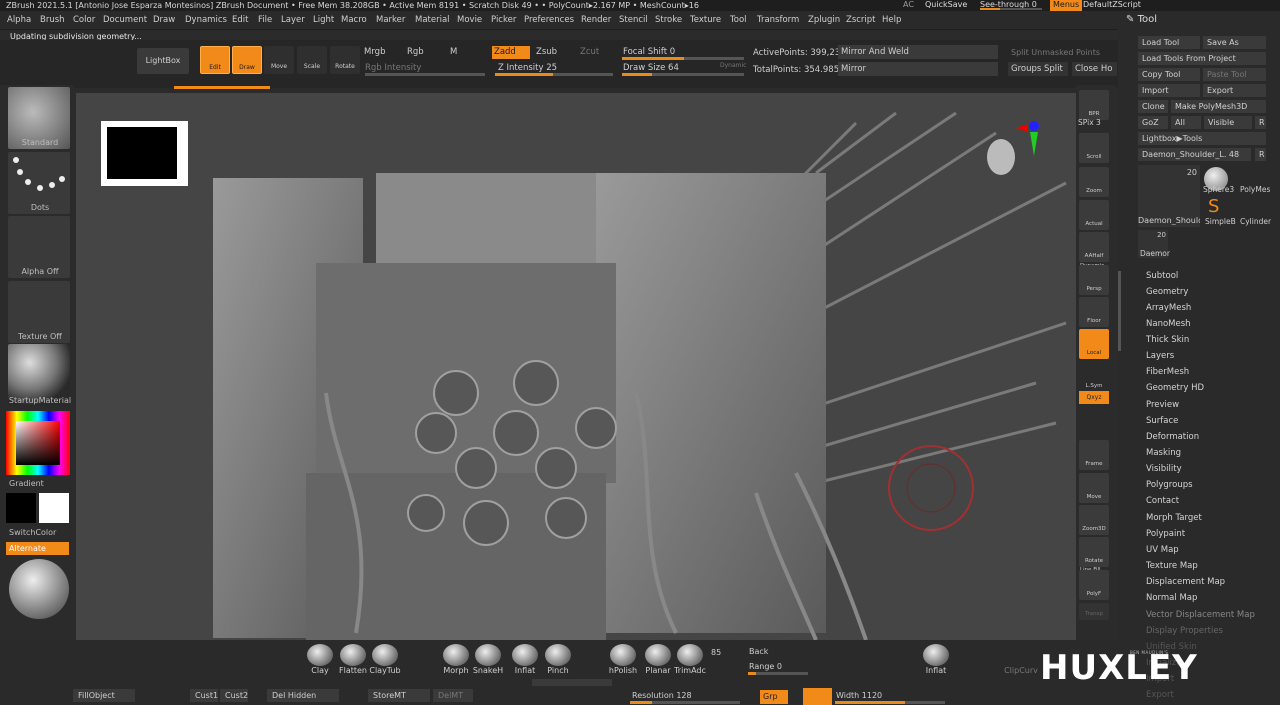  What do you see at coordinates (415, 52) in the screenshot?
I see `rgb-button: Rgb` at bounding box center [415, 52].